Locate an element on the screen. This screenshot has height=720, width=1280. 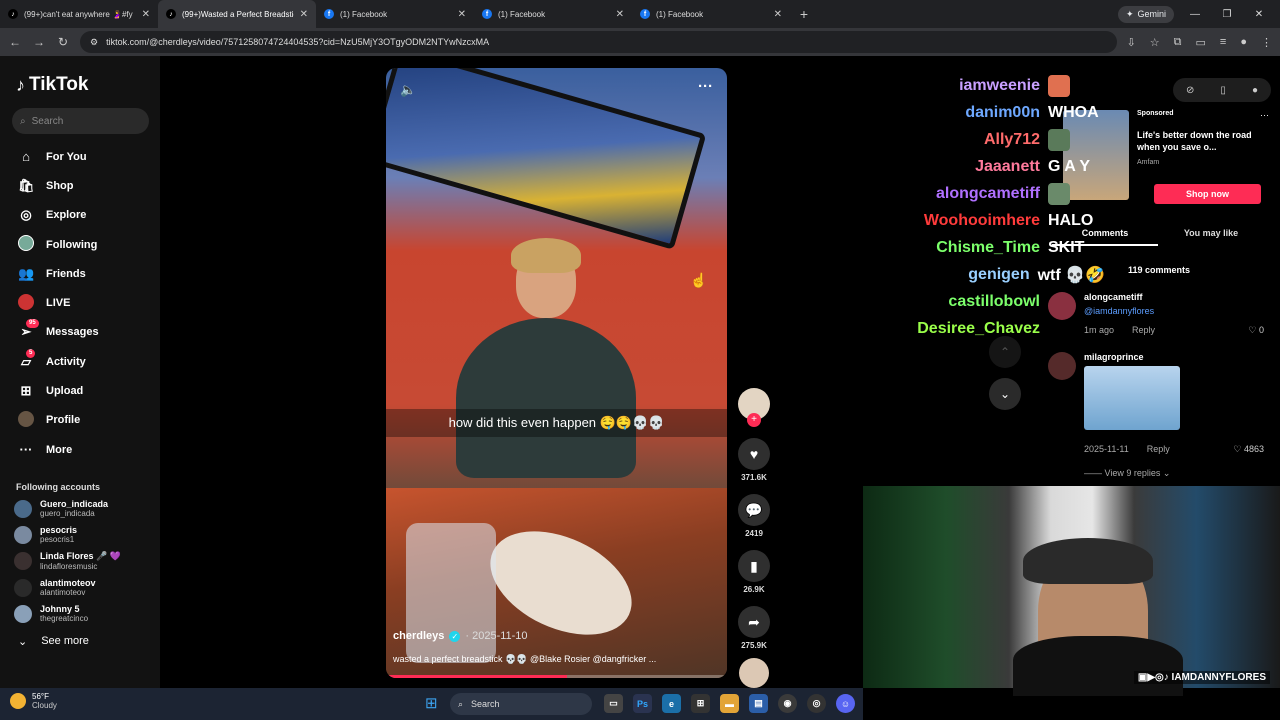
share-button: ➦ 275.9K is located at coordinates (754, 628).